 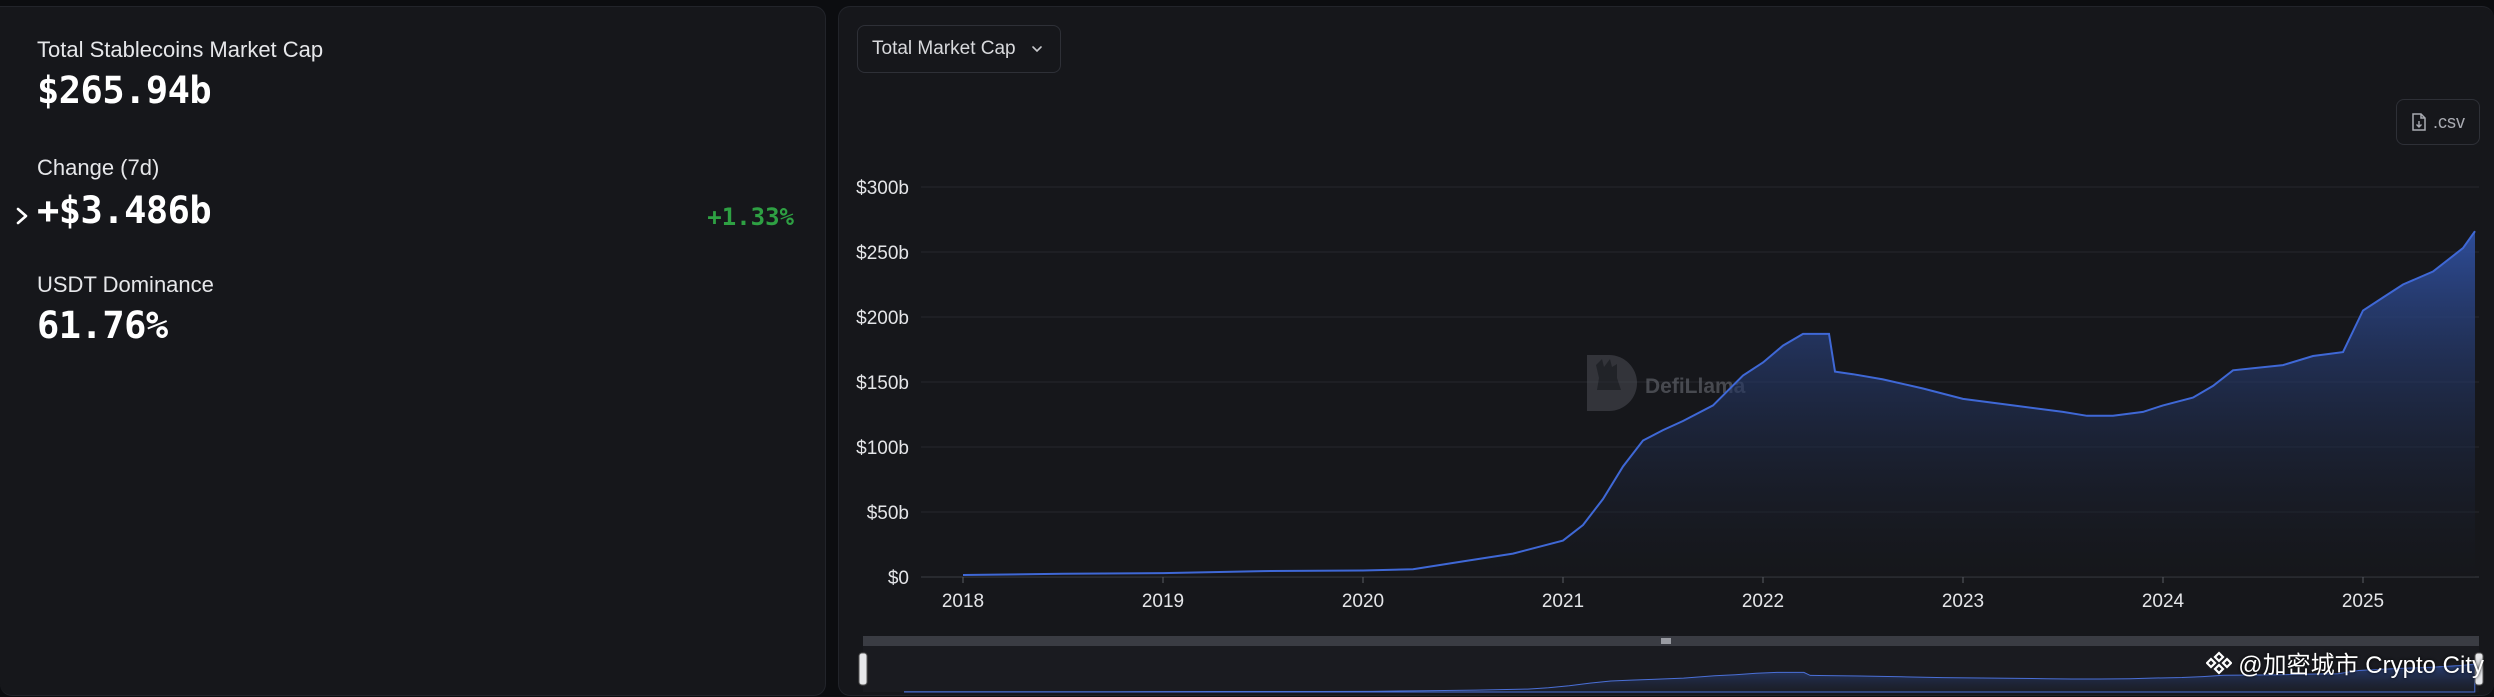 What do you see at coordinates (882, 318) in the screenshot?
I see `y-tick-label: $200b` at bounding box center [882, 318].